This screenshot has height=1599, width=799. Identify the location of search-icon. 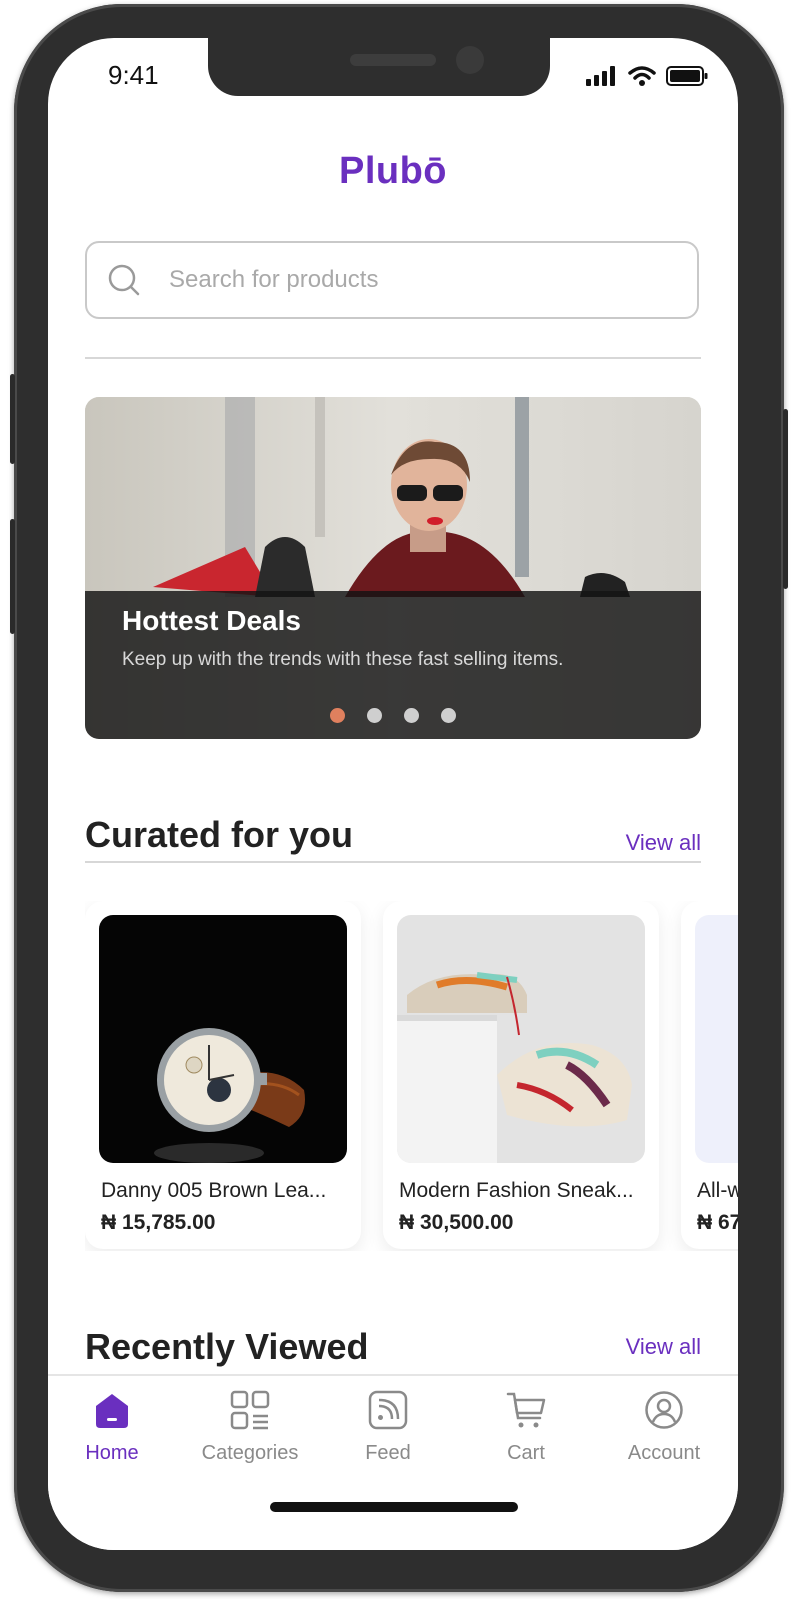
(124, 280).